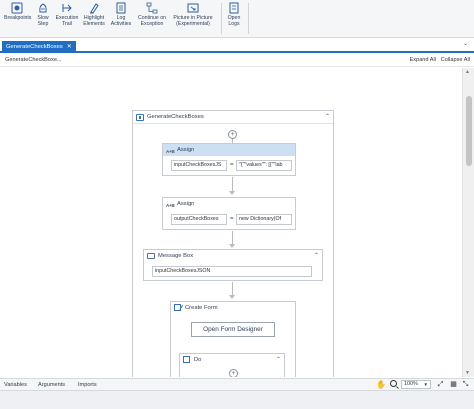 The height and width of the screenshot is (409, 474). I want to click on picture-in-picture-button: Picture in Picture (Experimental), so click(193, 19).